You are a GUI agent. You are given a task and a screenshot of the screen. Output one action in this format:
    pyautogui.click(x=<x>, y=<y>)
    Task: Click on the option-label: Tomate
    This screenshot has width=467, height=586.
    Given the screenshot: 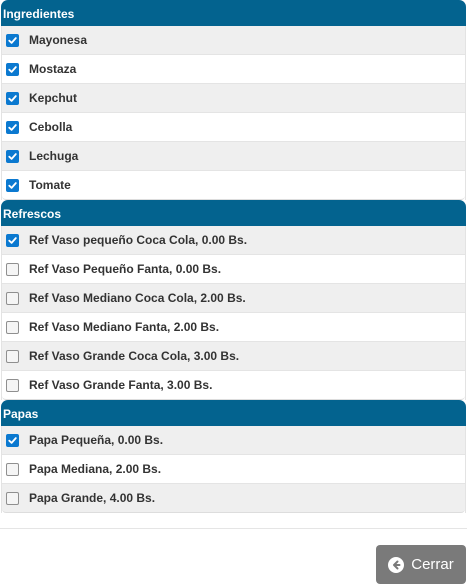 What is the action you would take?
    pyautogui.click(x=50, y=185)
    